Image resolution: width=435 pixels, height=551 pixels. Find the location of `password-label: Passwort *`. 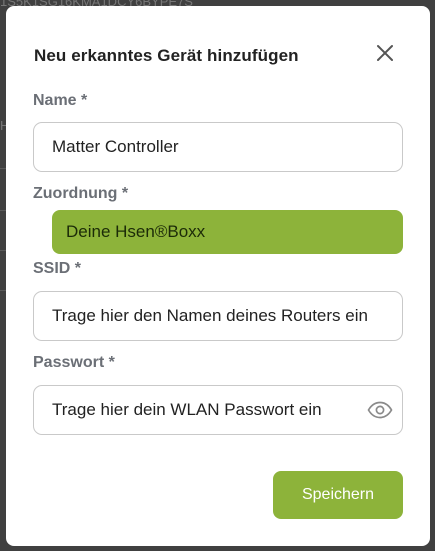

password-label: Passwort * is located at coordinates (74, 362).